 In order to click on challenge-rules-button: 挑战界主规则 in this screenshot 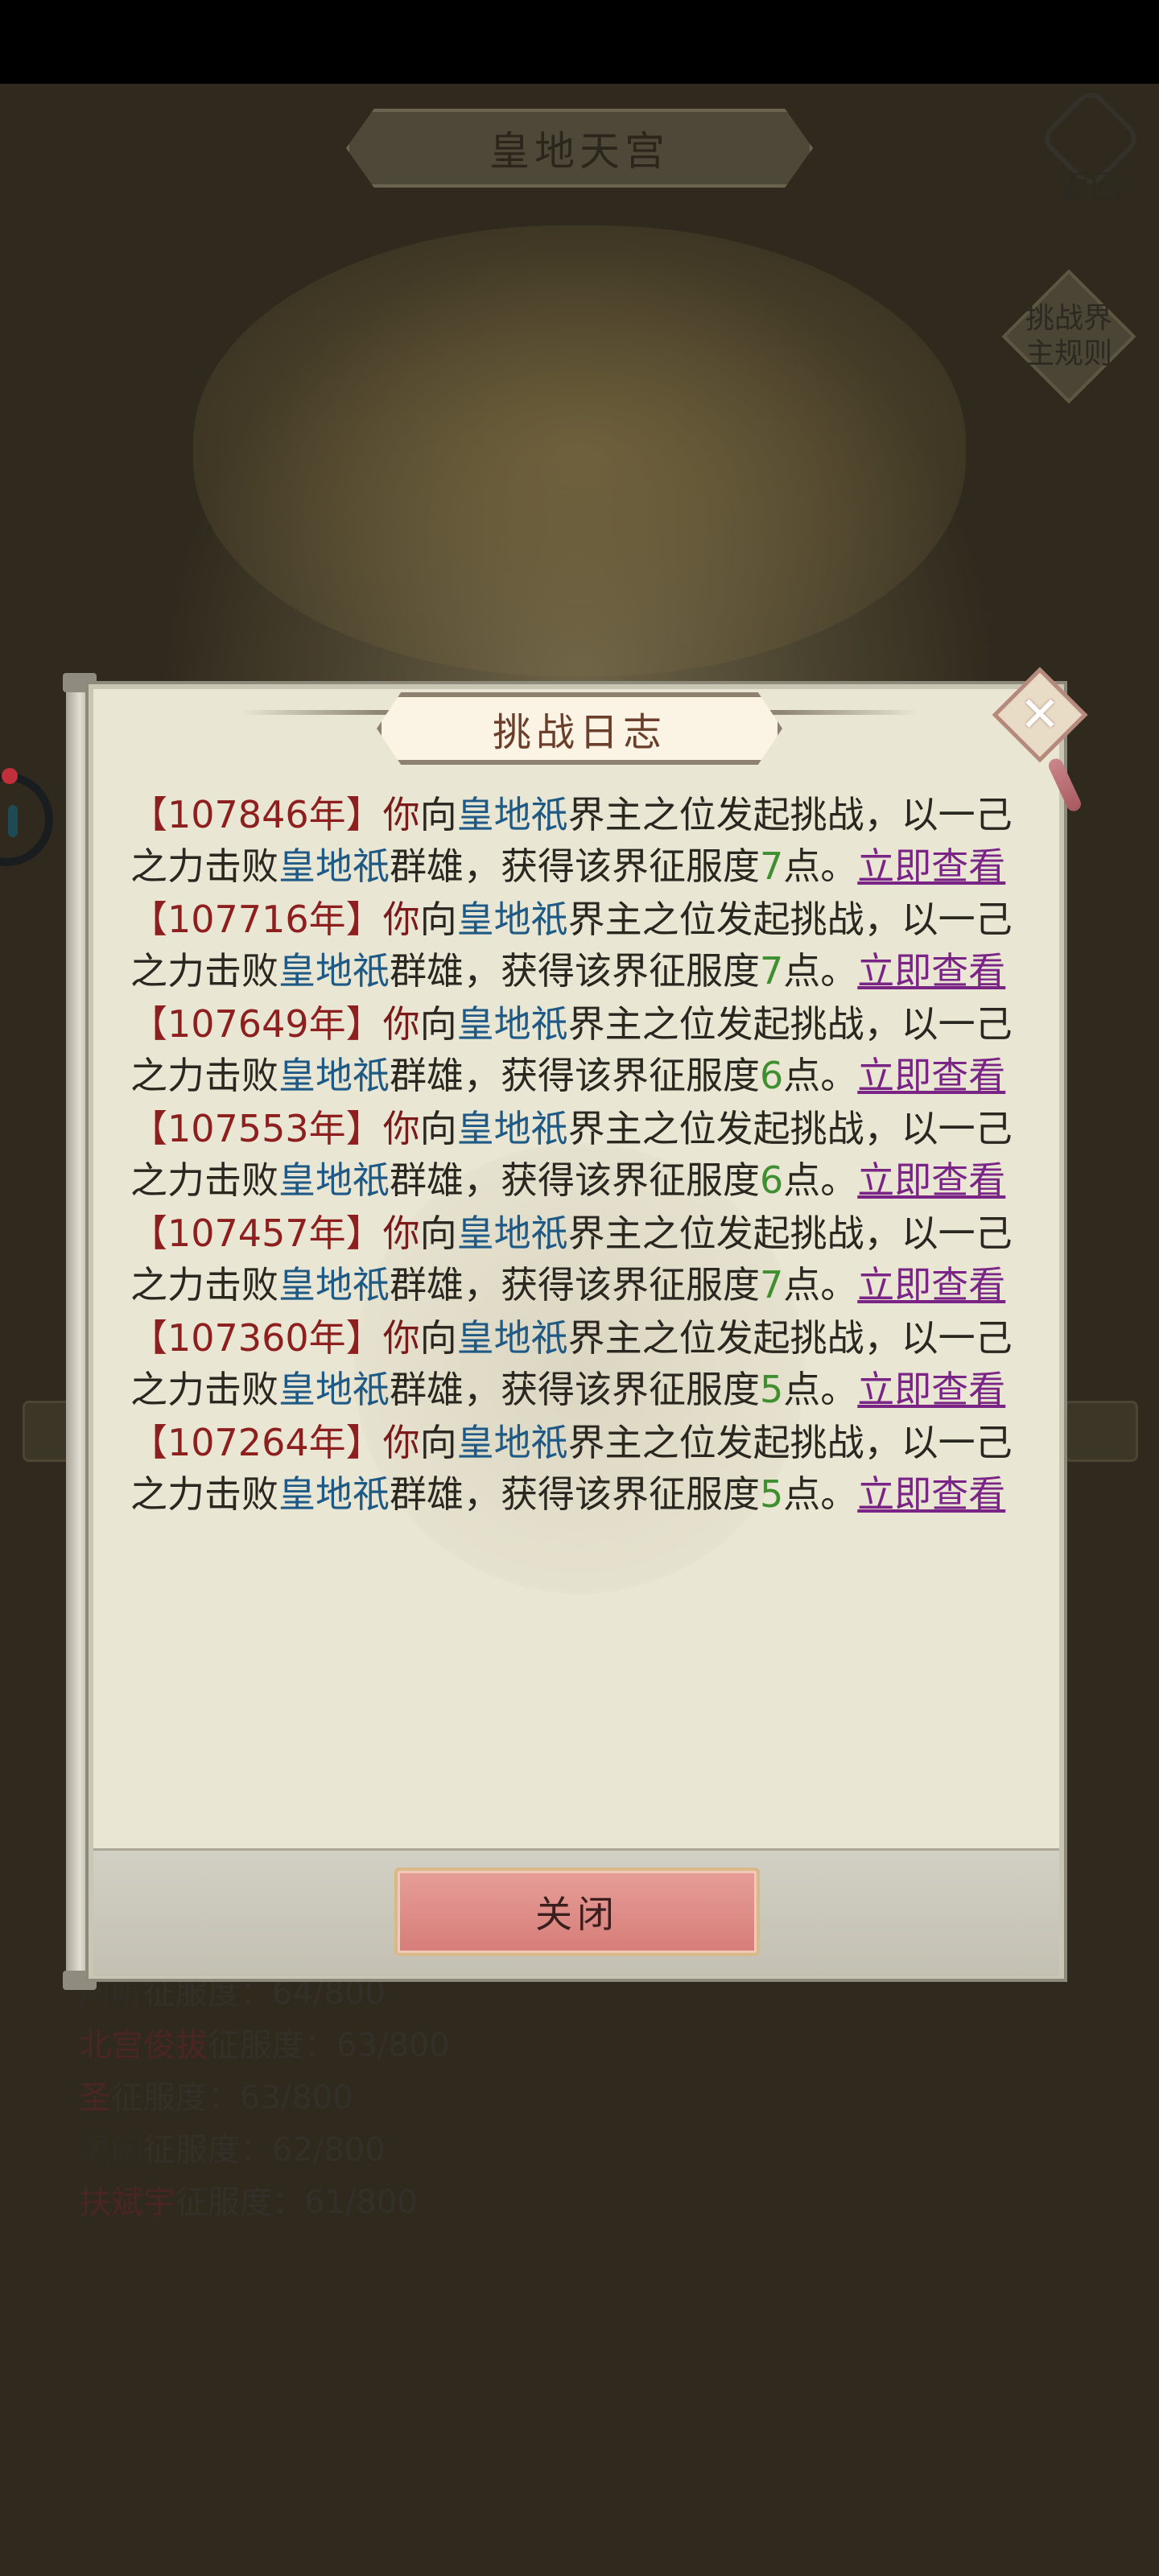, I will do `click(1069, 336)`.